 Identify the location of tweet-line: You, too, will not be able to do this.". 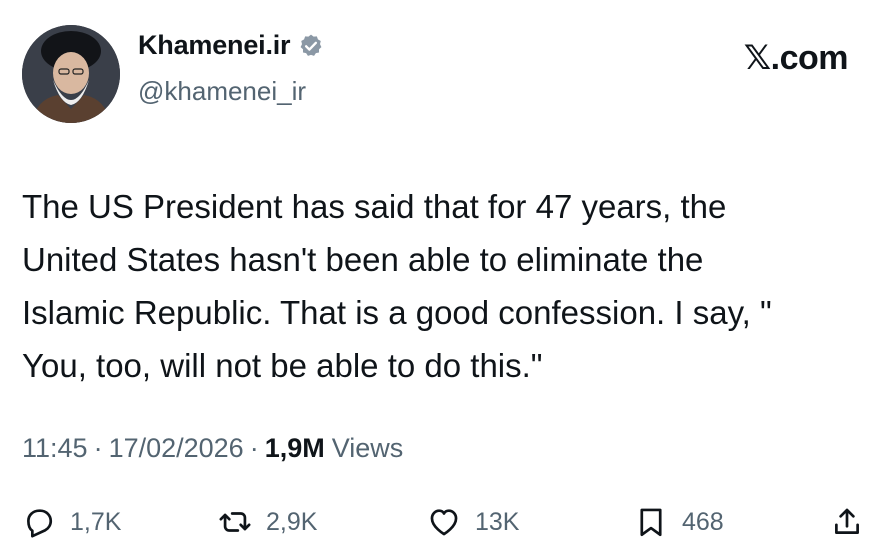
(282, 365).